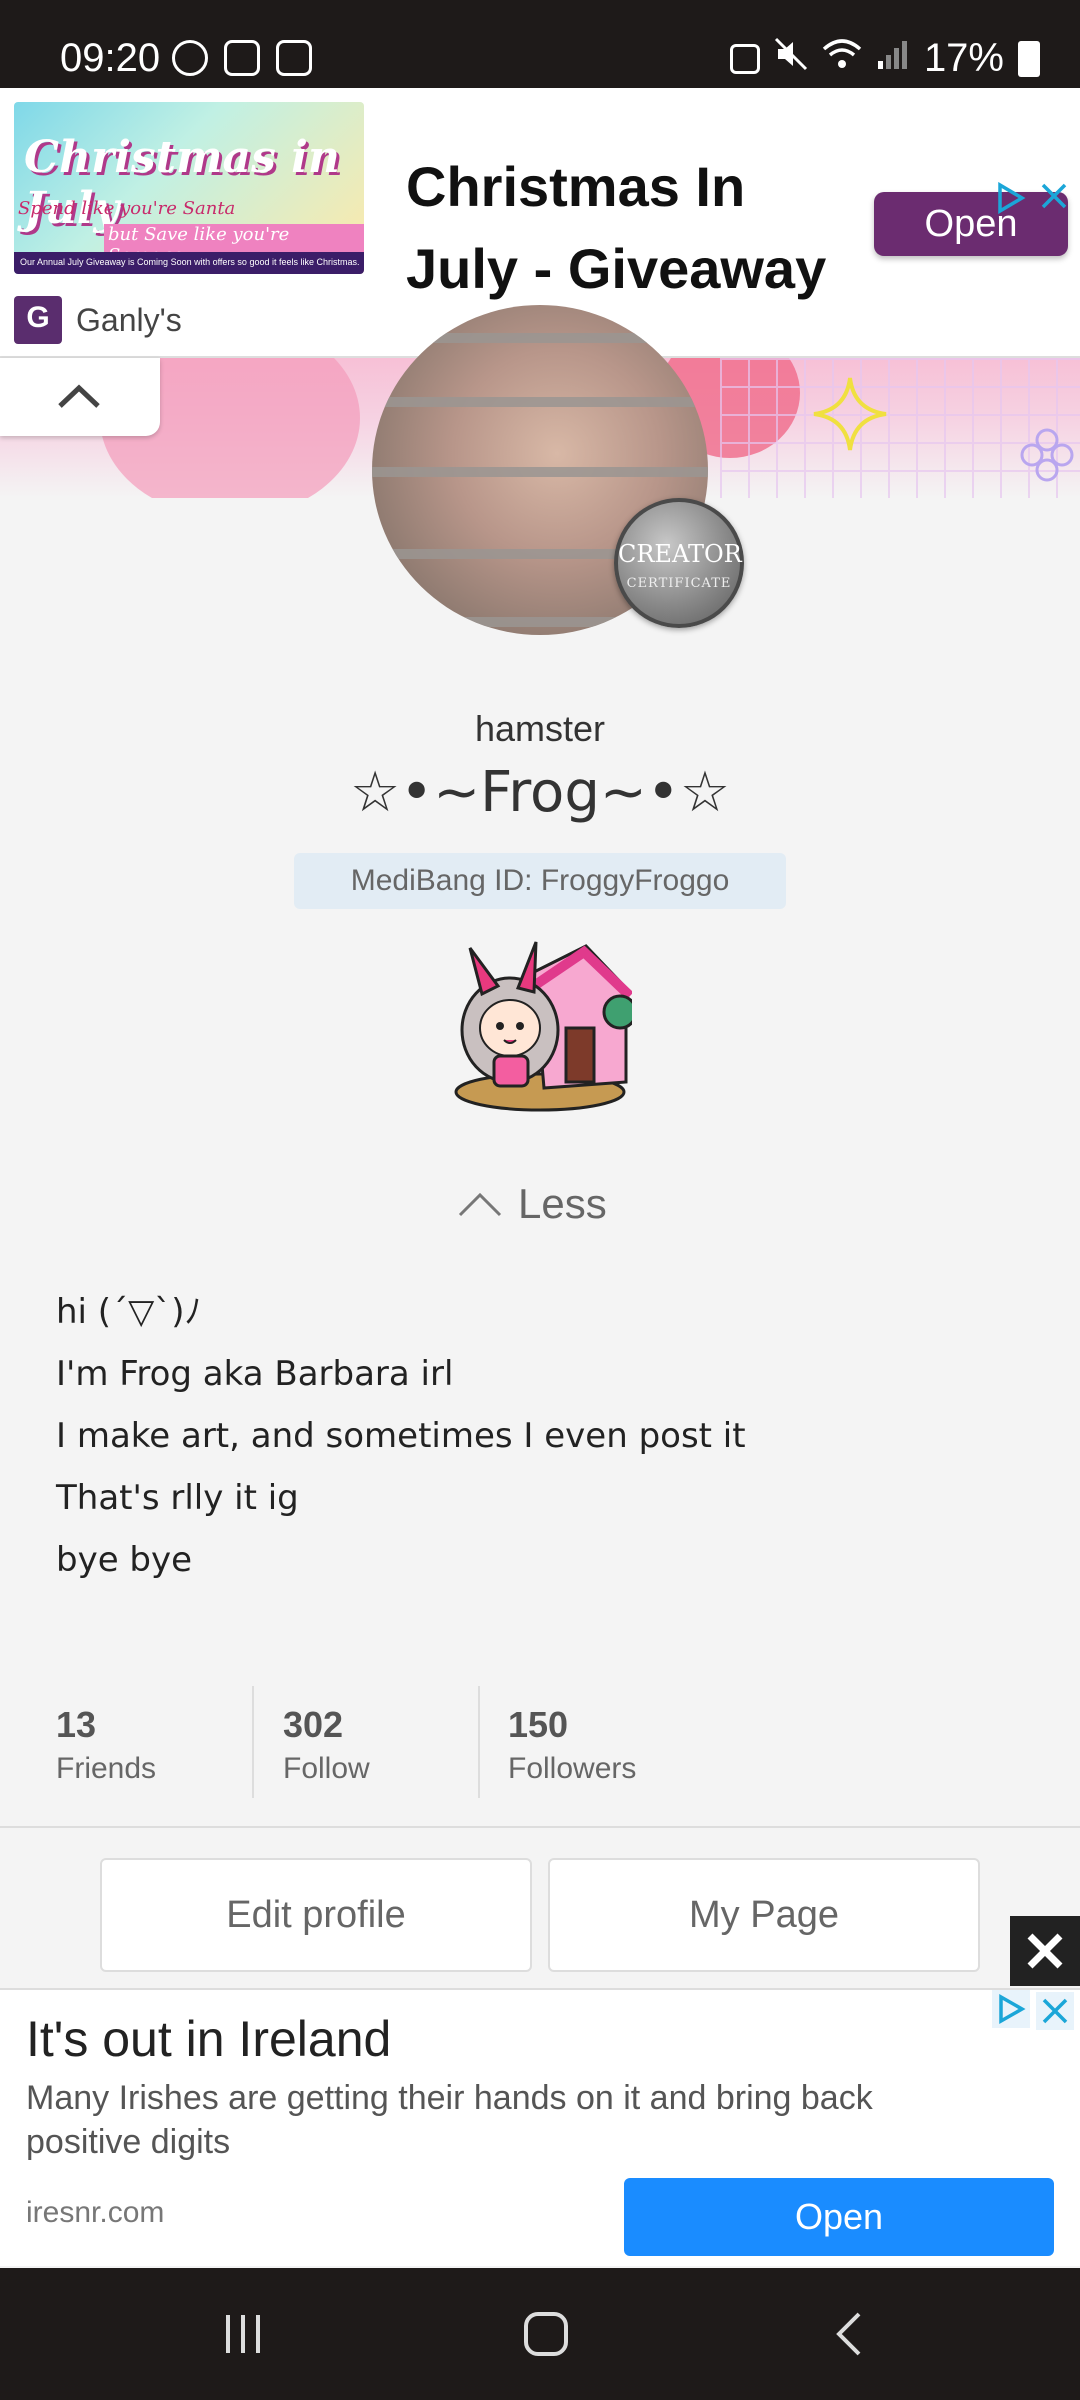 The image size is (1080, 2400). Describe the element at coordinates (791, 58) in the screenshot. I see `mute-icon` at that location.